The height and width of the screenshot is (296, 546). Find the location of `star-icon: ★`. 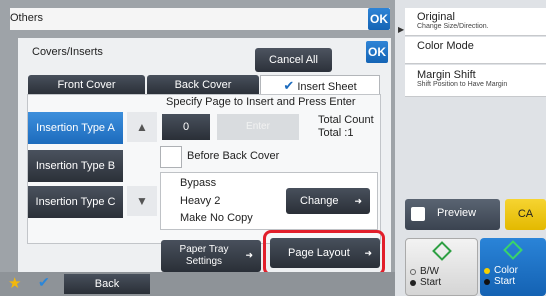

star-icon: ★ is located at coordinates (14, 283).